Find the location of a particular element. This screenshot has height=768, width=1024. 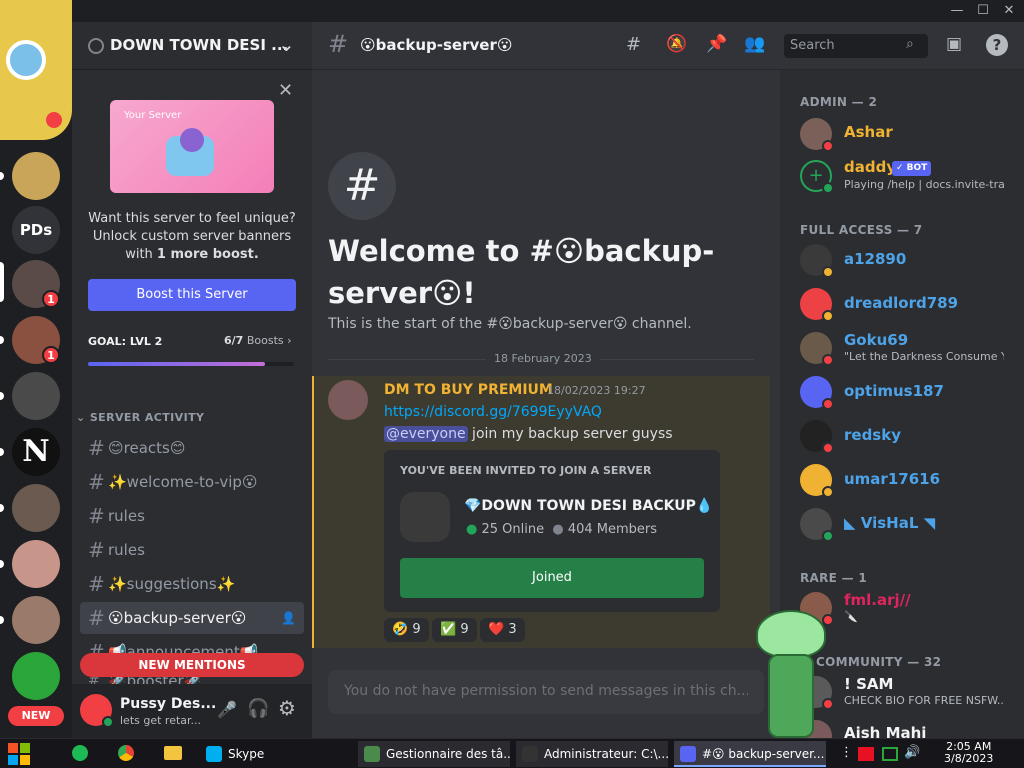

selected-pill is located at coordinates (2, 282).